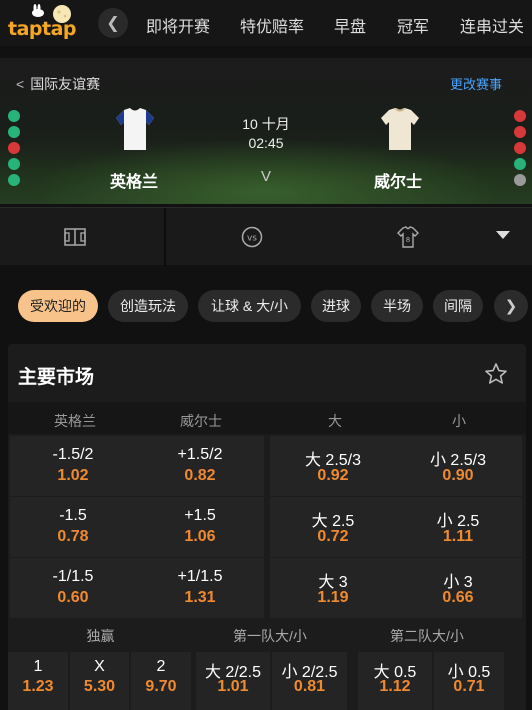 This screenshot has width=532, height=710. I want to click on odds-line: +1.5, so click(200, 515).